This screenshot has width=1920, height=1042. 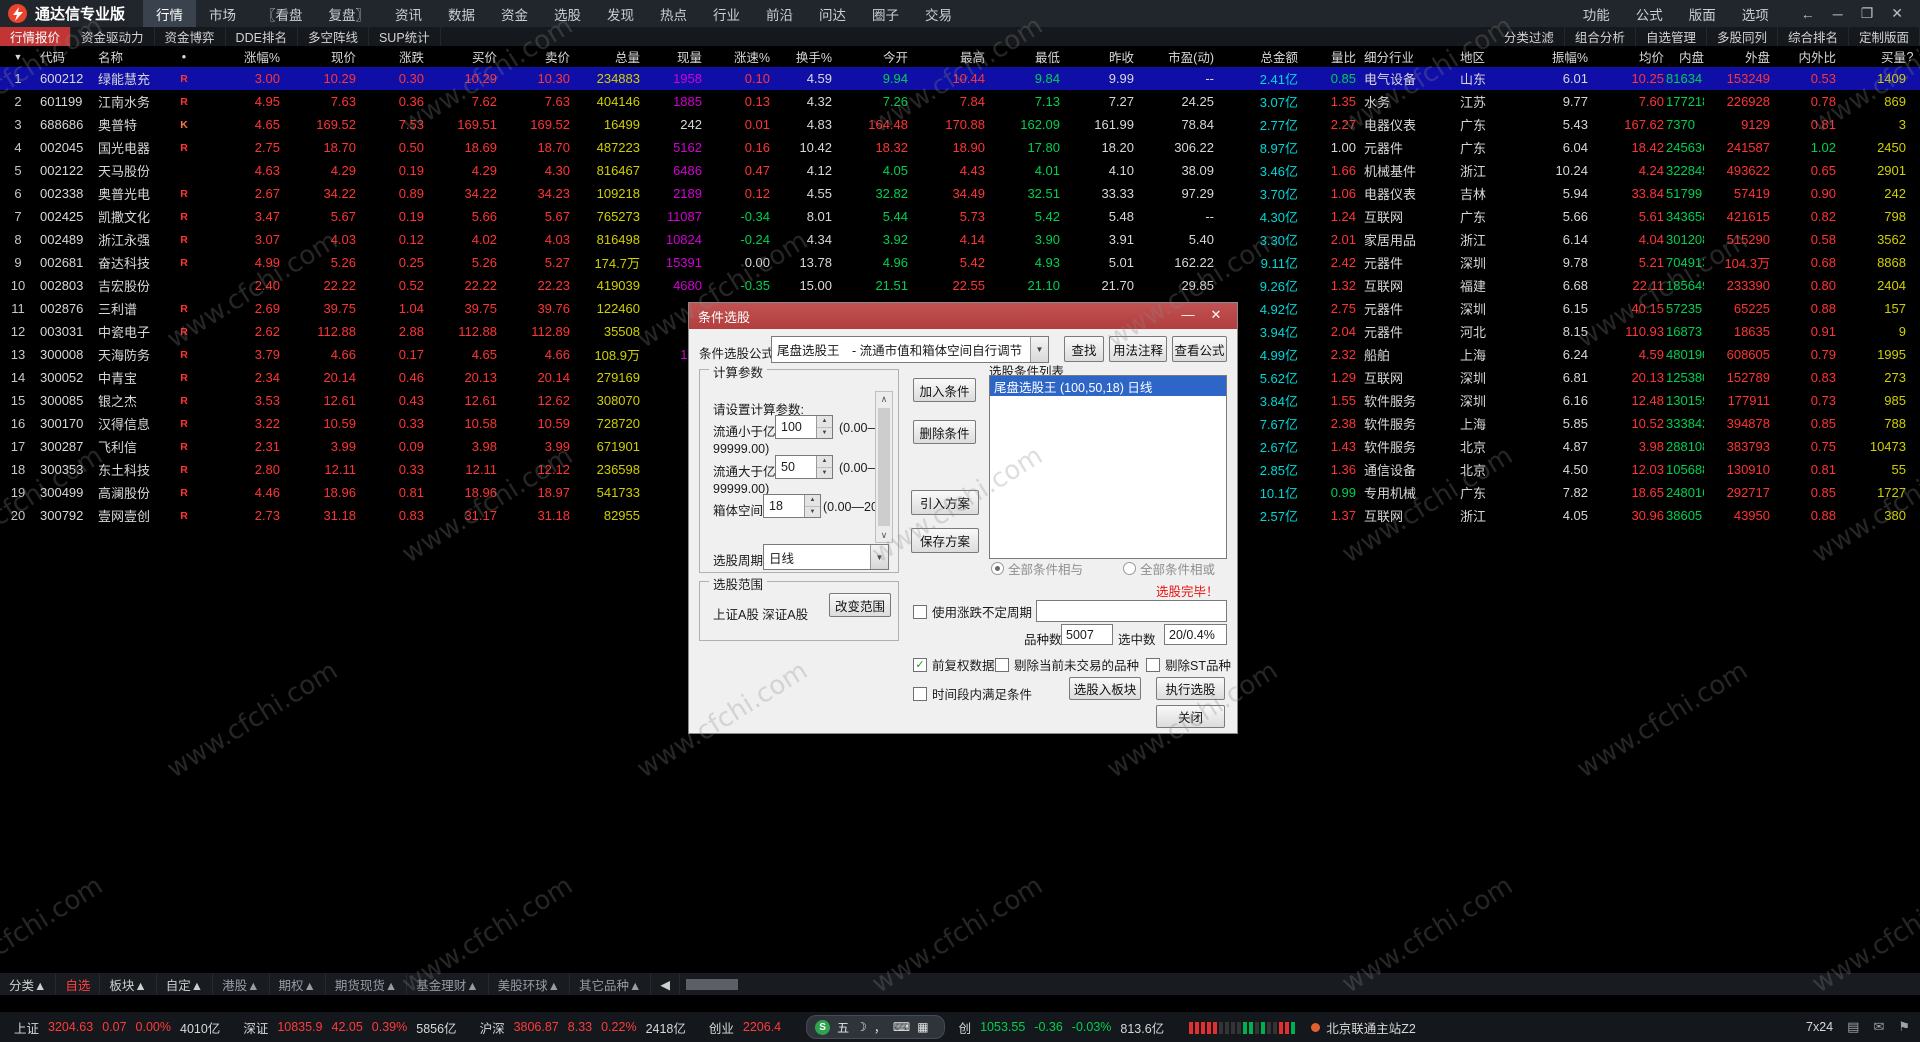 What do you see at coordinates (170, 13) in the screenshot?
I see `menu-item-0: 行情` at bounding box center [170, 13].